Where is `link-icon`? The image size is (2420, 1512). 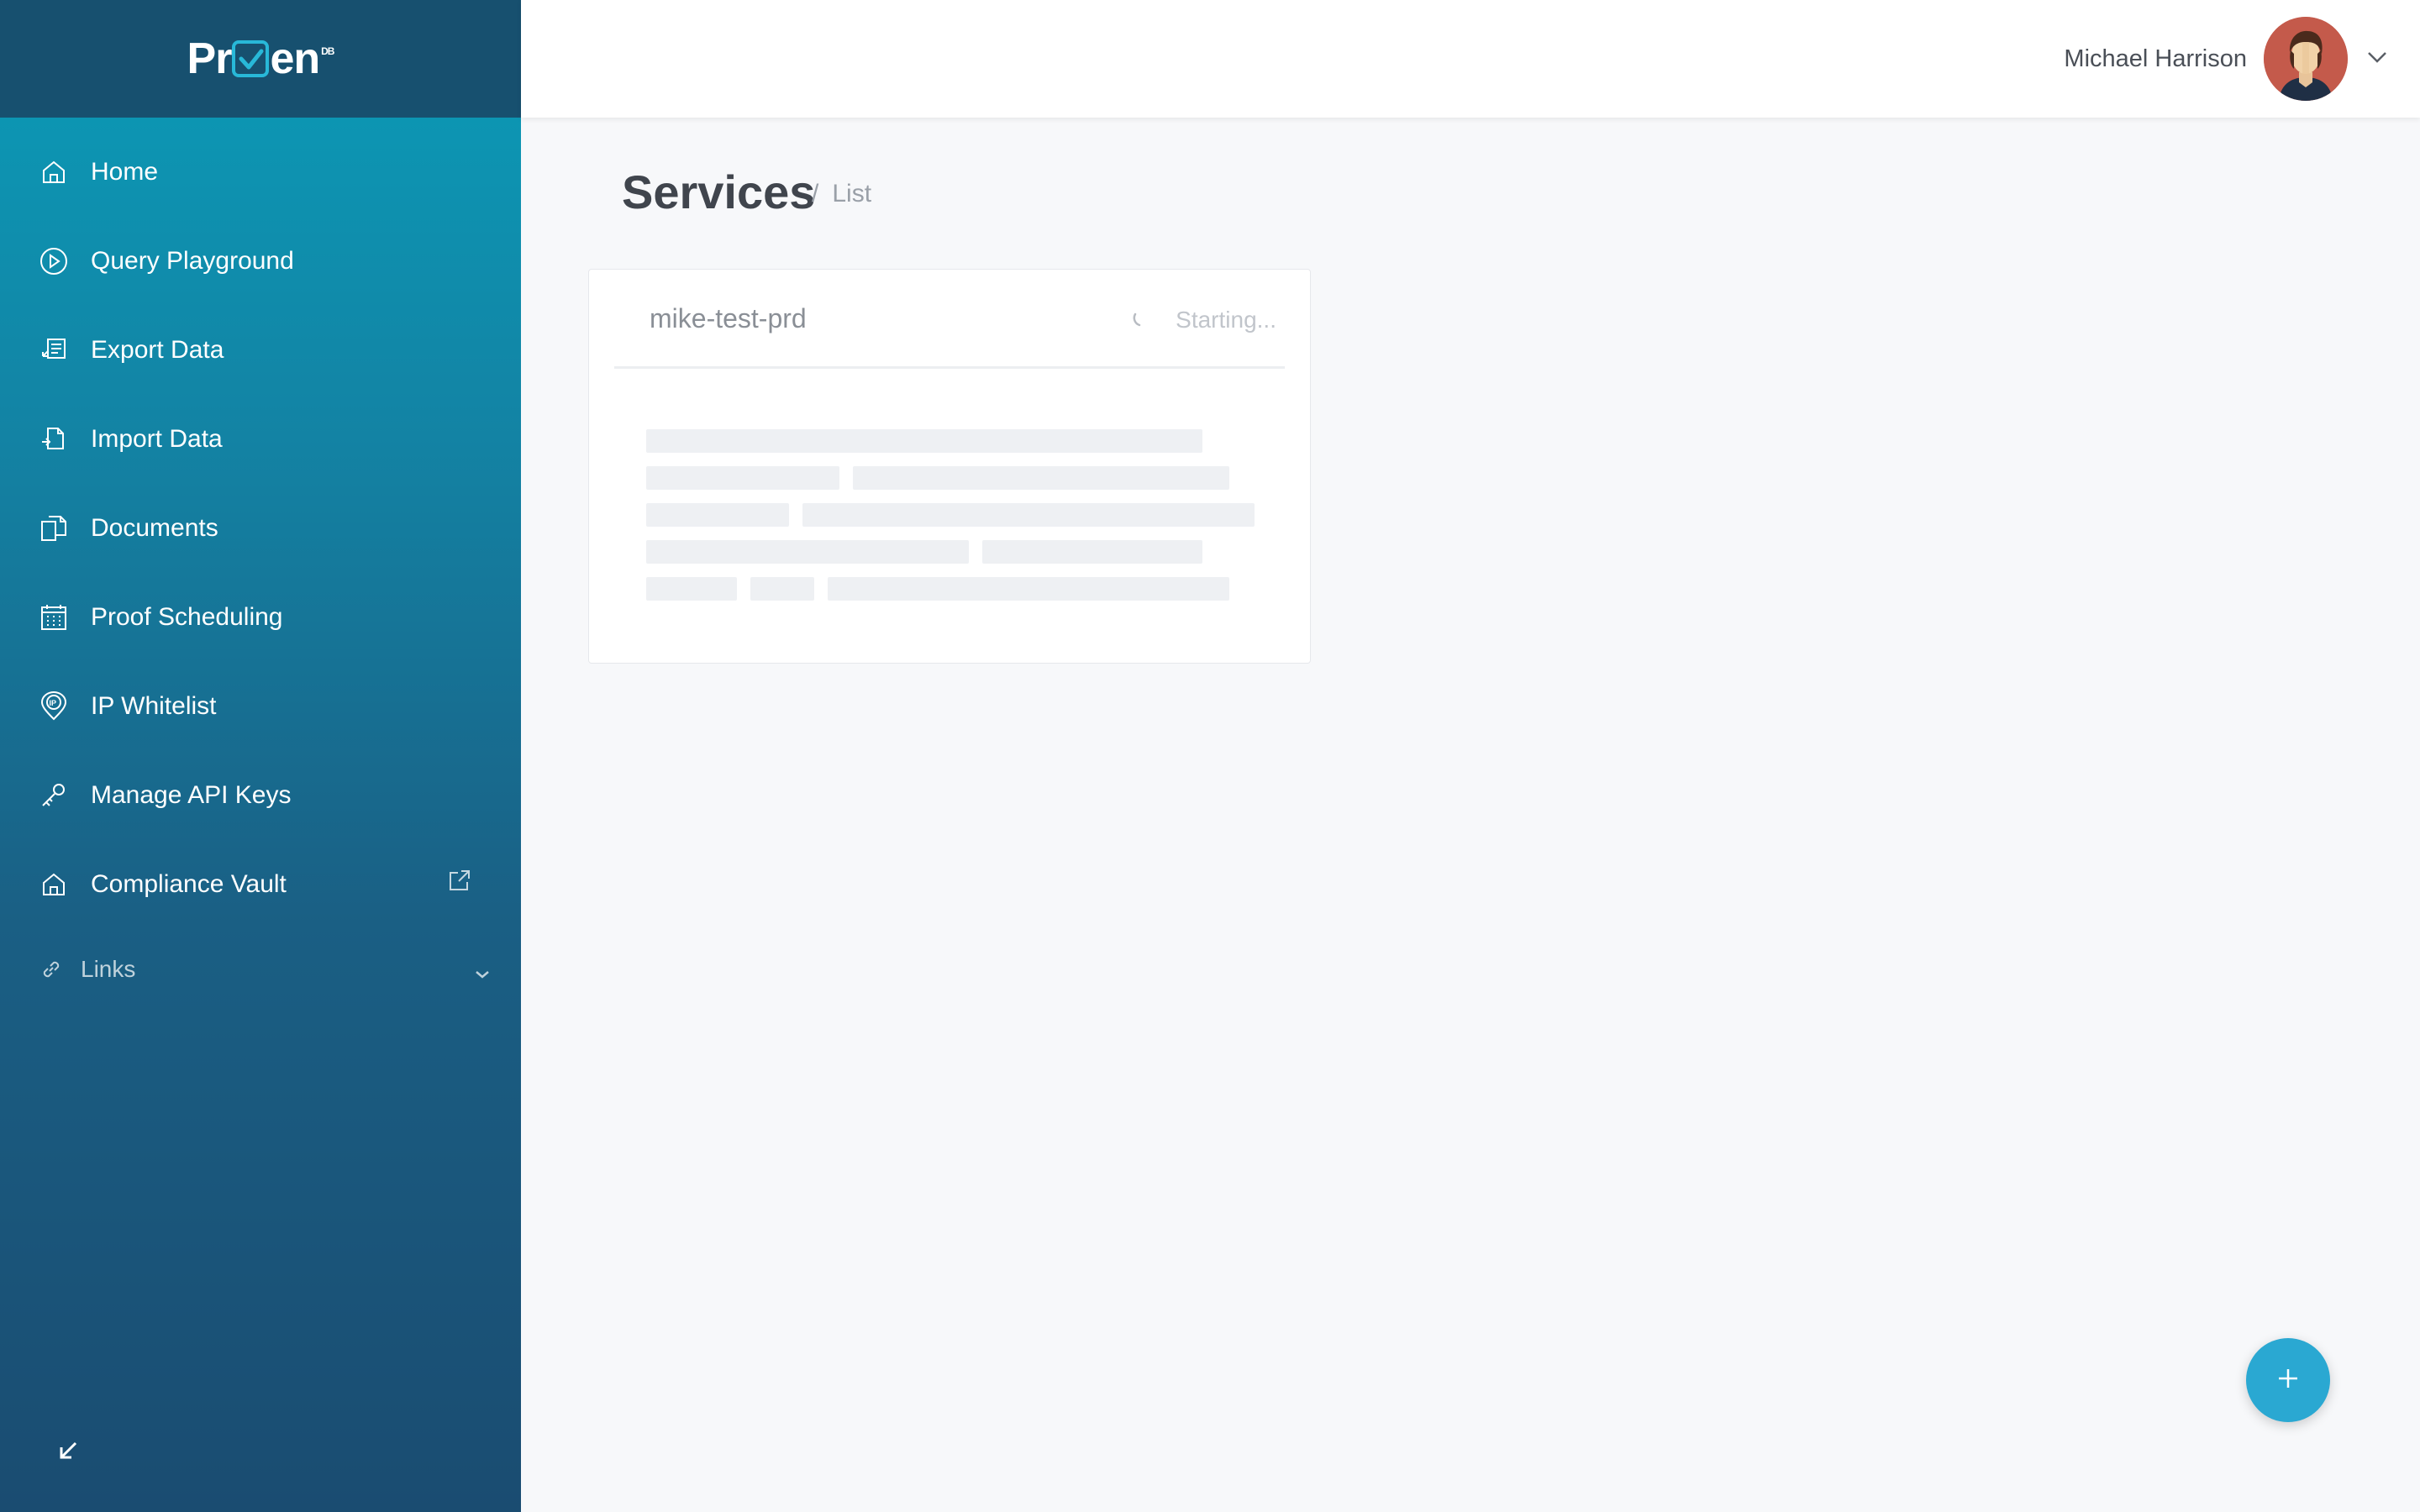 link-icon is located at coordinates (52, 969).